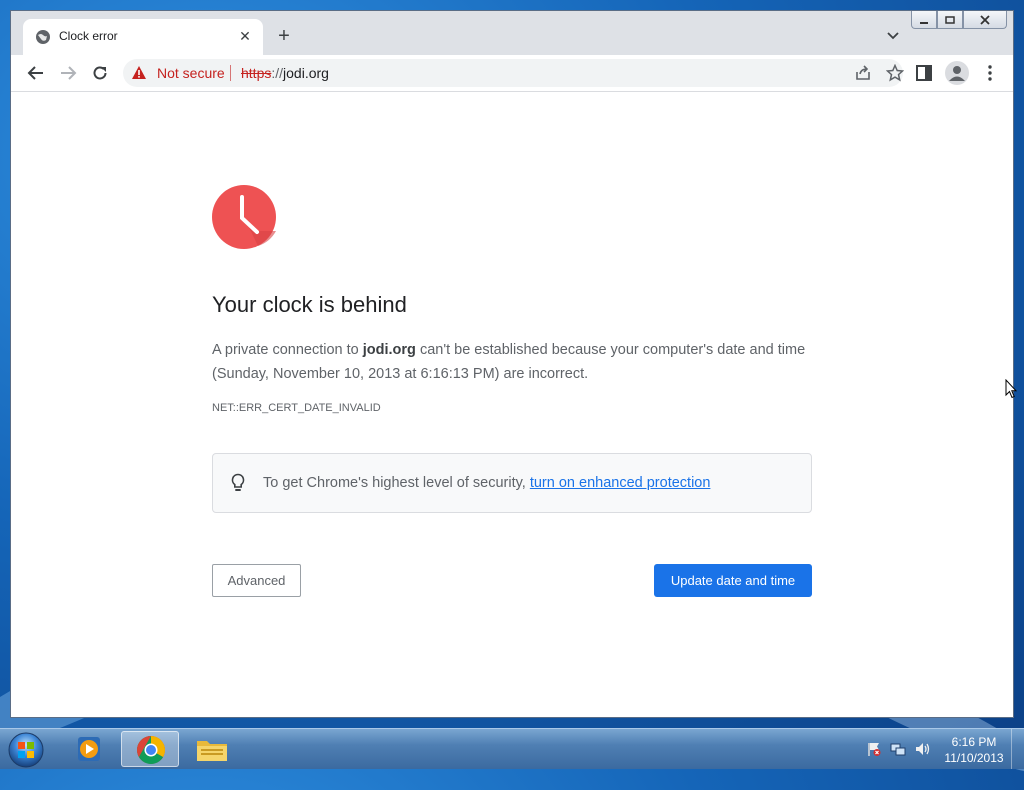  I want to click on side-panel-icon, so click(924, 73).